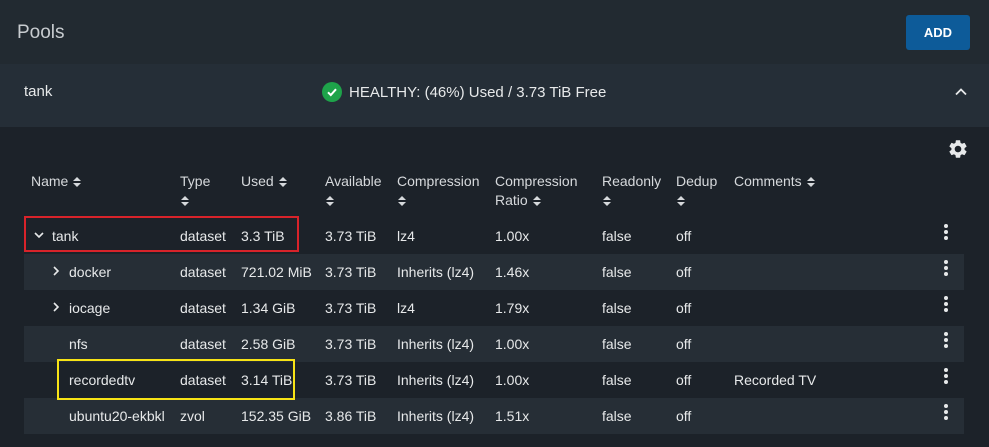 This screenshot has width=989, height=447. Describe the element at coordinates (696, 191) in the screenshot. I see `column-header-dedup: Dedup` at that location.